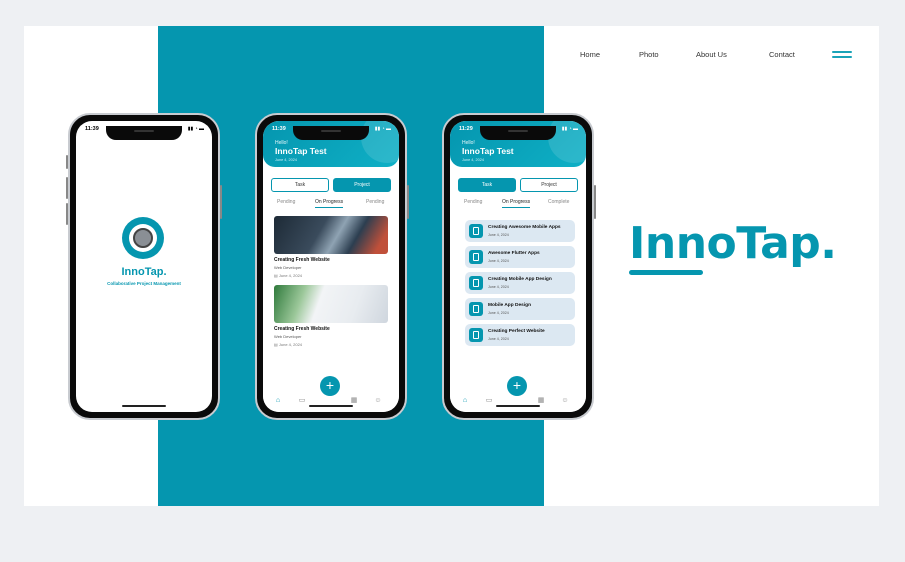 The width and height of the screenshot is (905, 562). I want to click on brand-block: InnoTap., so click(739, 248).